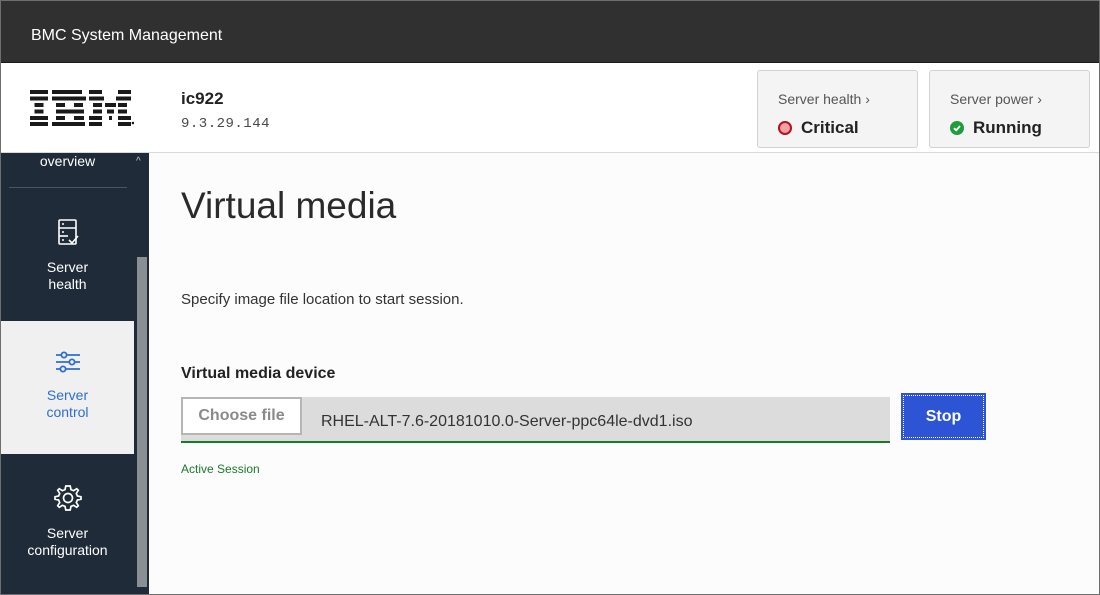 This screenshot has height=595, width=1100. What do you see at coordinates (258, 373) in the screenshot?
I see `virtual-media-device-label: Virtual media device` at bounding box center [258, 373].